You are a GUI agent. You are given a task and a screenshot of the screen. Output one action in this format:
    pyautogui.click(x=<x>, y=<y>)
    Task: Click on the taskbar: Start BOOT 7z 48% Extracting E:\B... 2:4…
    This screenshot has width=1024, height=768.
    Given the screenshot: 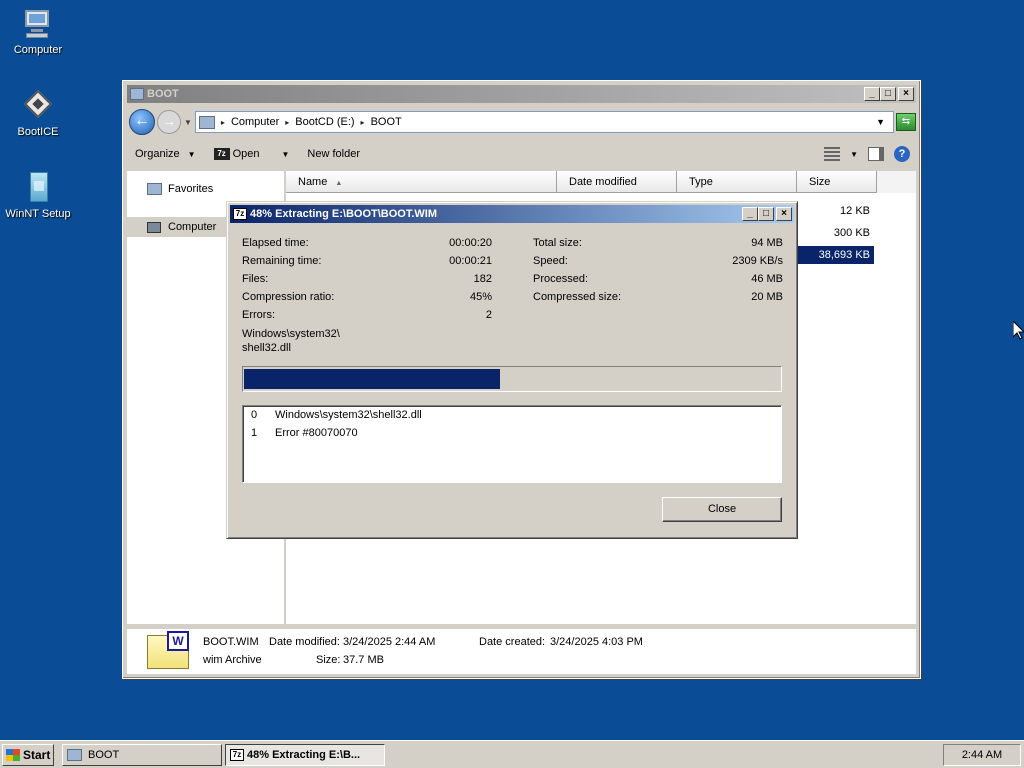 What is the action you would take?
    pyautogui.click(x=512, y=754)
    